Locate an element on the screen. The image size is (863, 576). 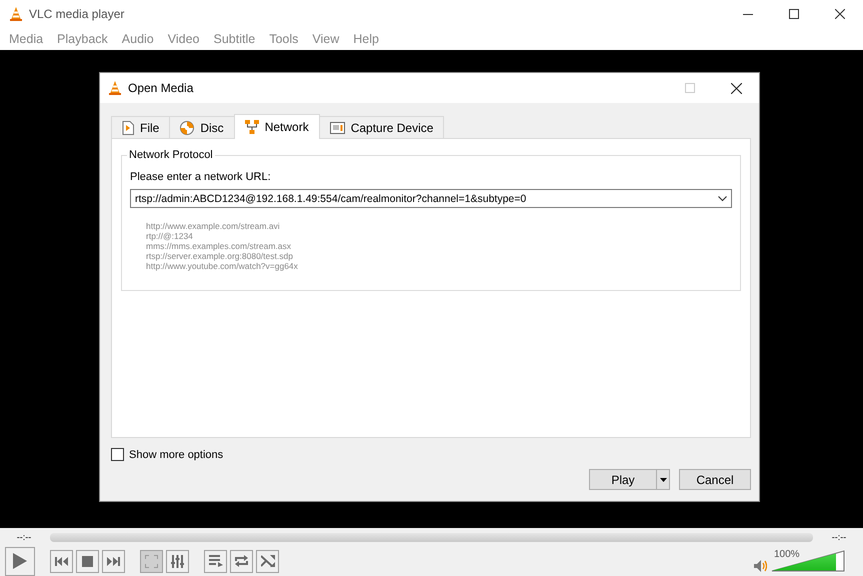
tab: Capture Device is located at coordinates (381, 127).